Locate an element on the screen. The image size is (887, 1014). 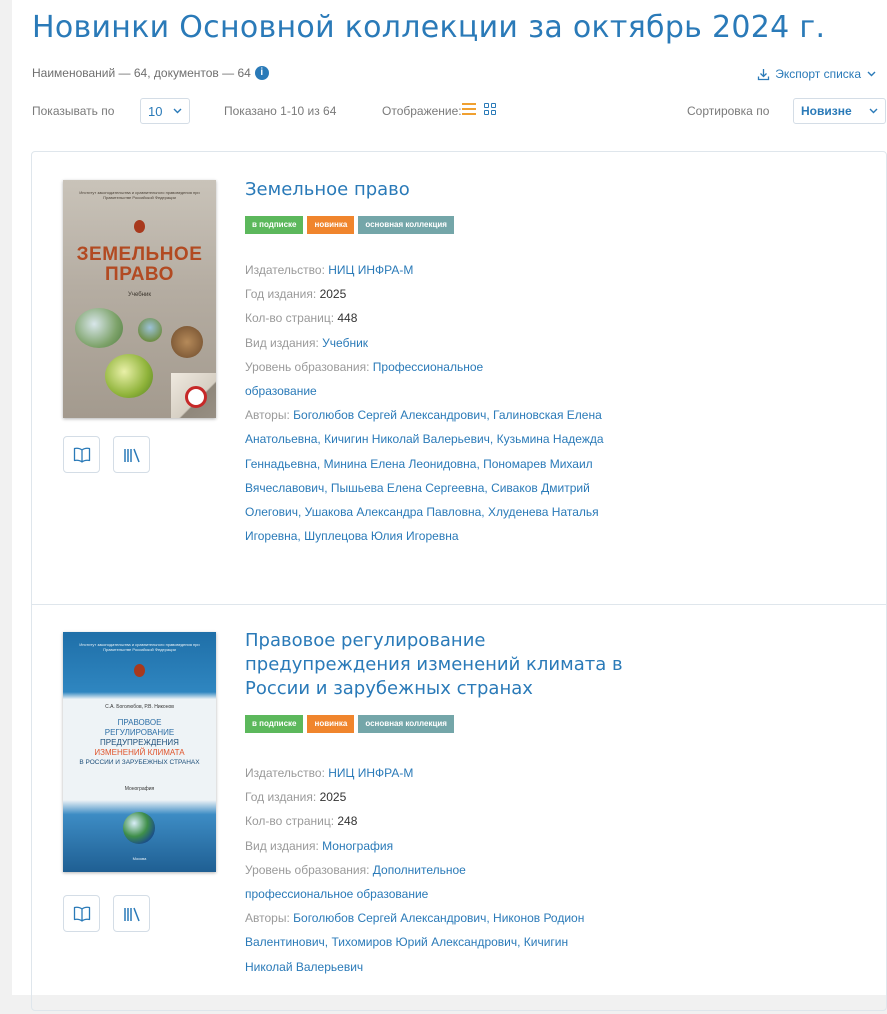
display-mode-label: Отображение: is located at coordinates (422, 111).